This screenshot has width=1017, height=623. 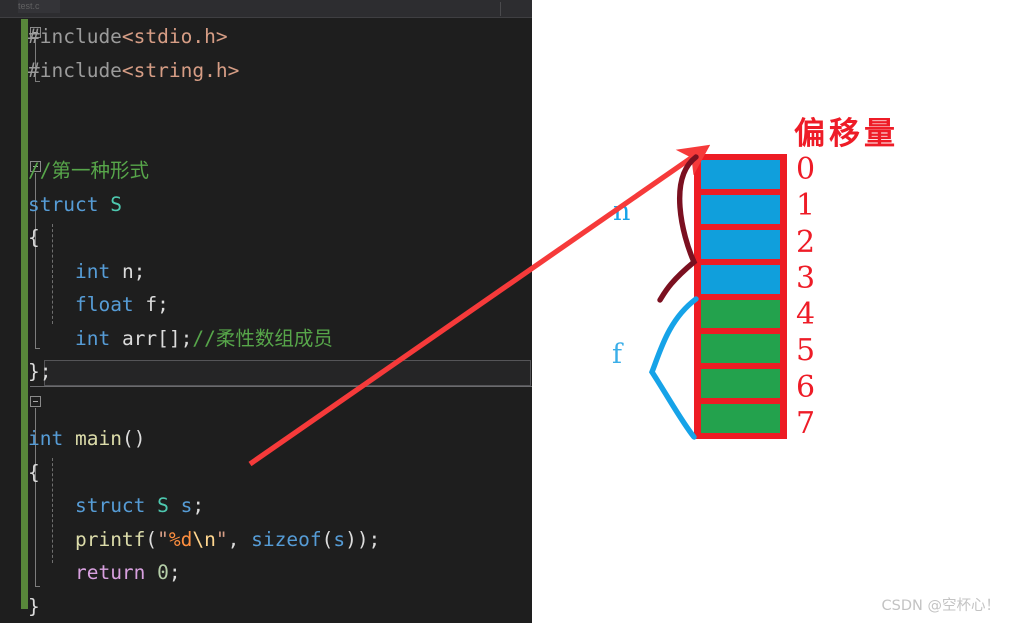 What do you see at coordinates (180, 70) in the screenshot?
I see `code-token: <string.h>` at bounding box center [180, 70].